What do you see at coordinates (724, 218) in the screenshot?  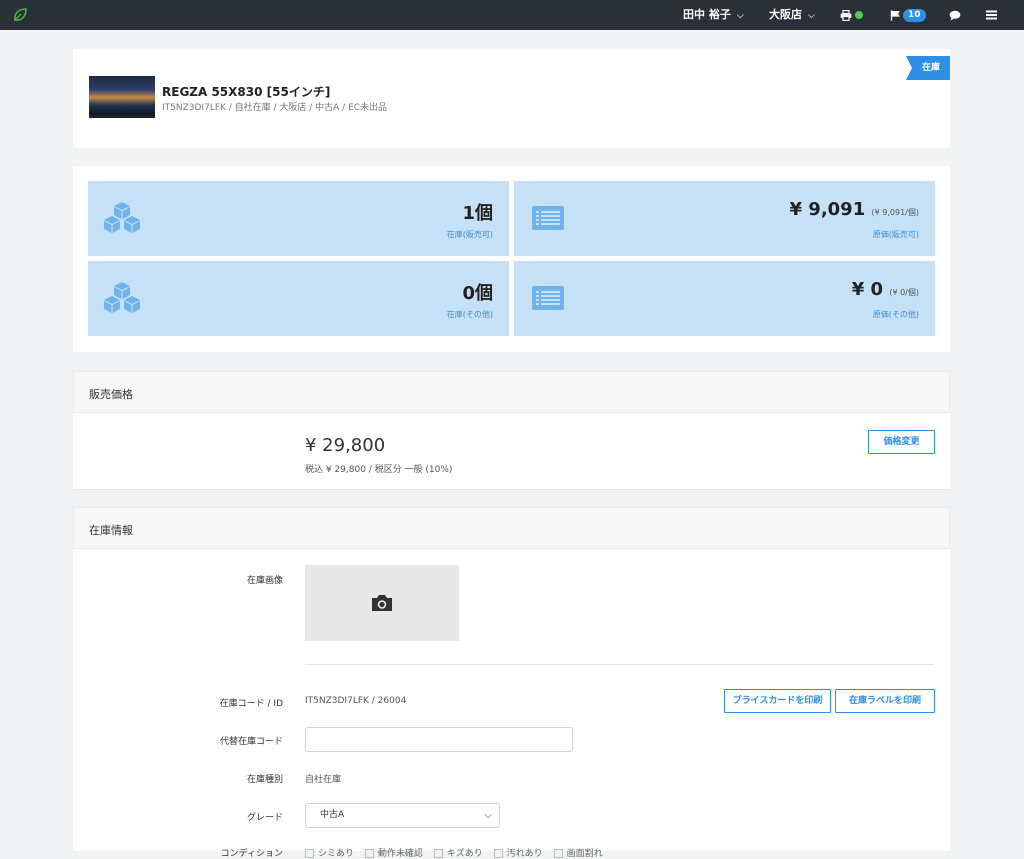 I see `cost-sellable-tile: ¥ 9,091 (¥ 9,091/個) 原価(販売可)` at bounding box center [724, 218].